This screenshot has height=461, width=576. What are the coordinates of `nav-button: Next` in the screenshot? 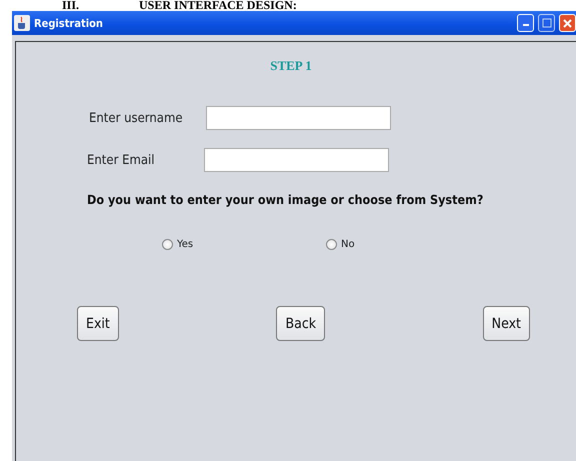 It's located at (506, 323).